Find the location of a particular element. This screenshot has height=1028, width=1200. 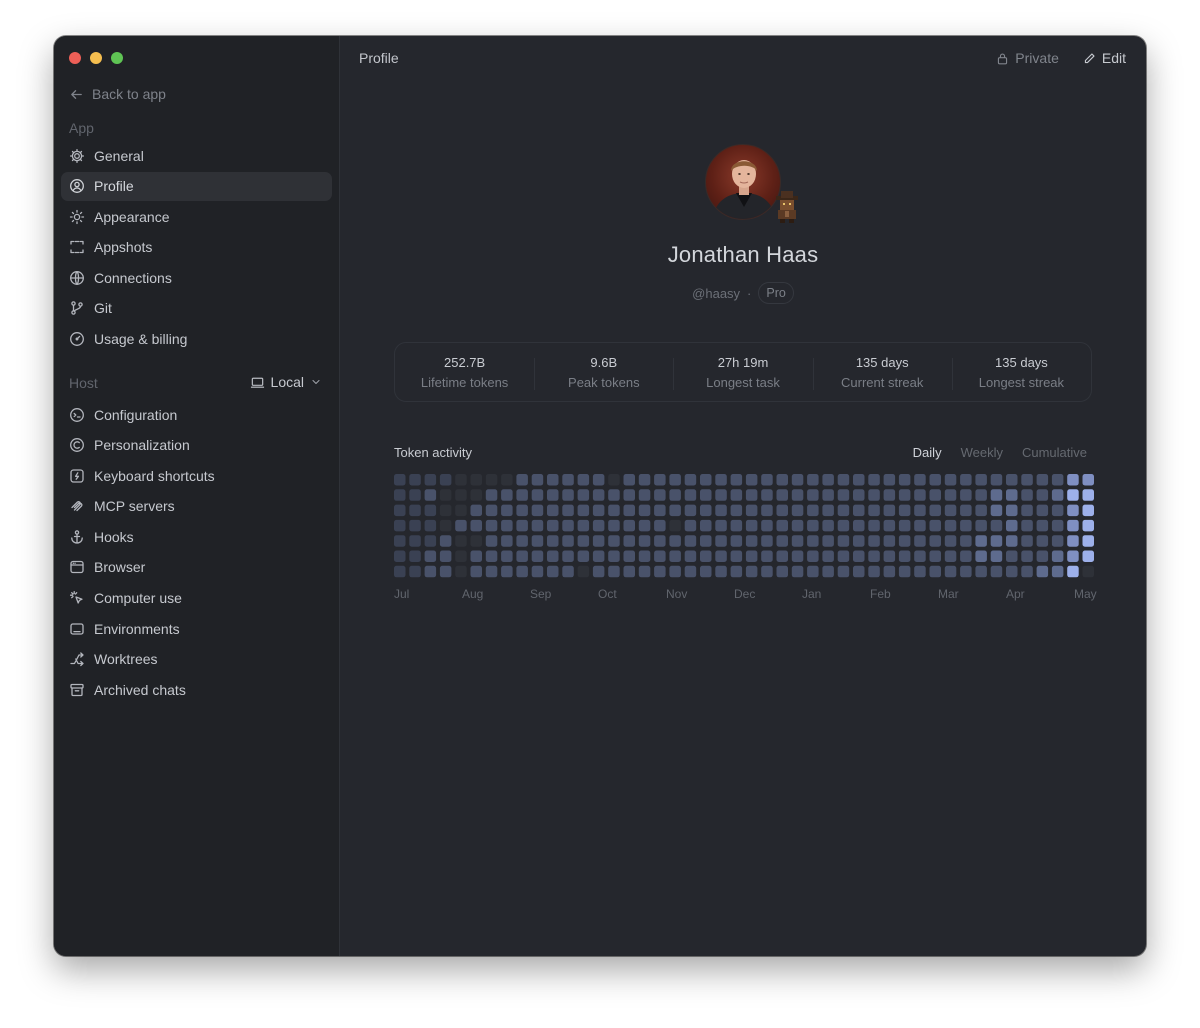

sidebar-item-worktrees: Worktrees is located at coordinates (196, 659).